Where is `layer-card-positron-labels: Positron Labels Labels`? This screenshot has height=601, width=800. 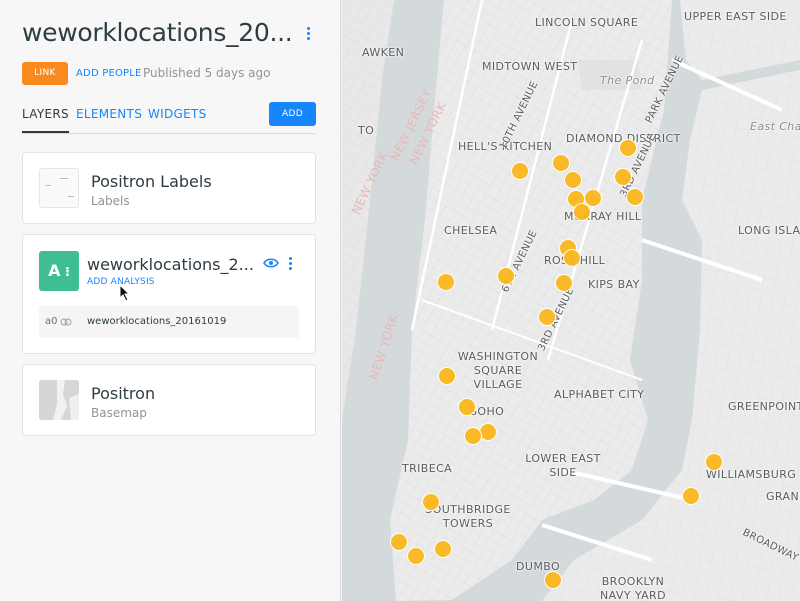 layer-card-positron-labels: Positron Labels Labels is located at coordinates (169, 188).